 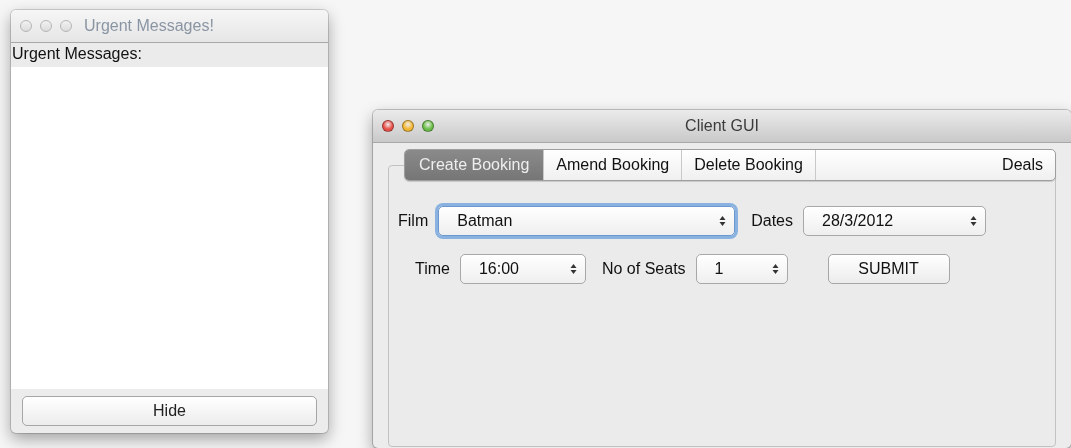 What do you see at coordinates (888, 269) in the screenshot?
I see `submit-button: SUBMIT` at bounding box center [888, 269].